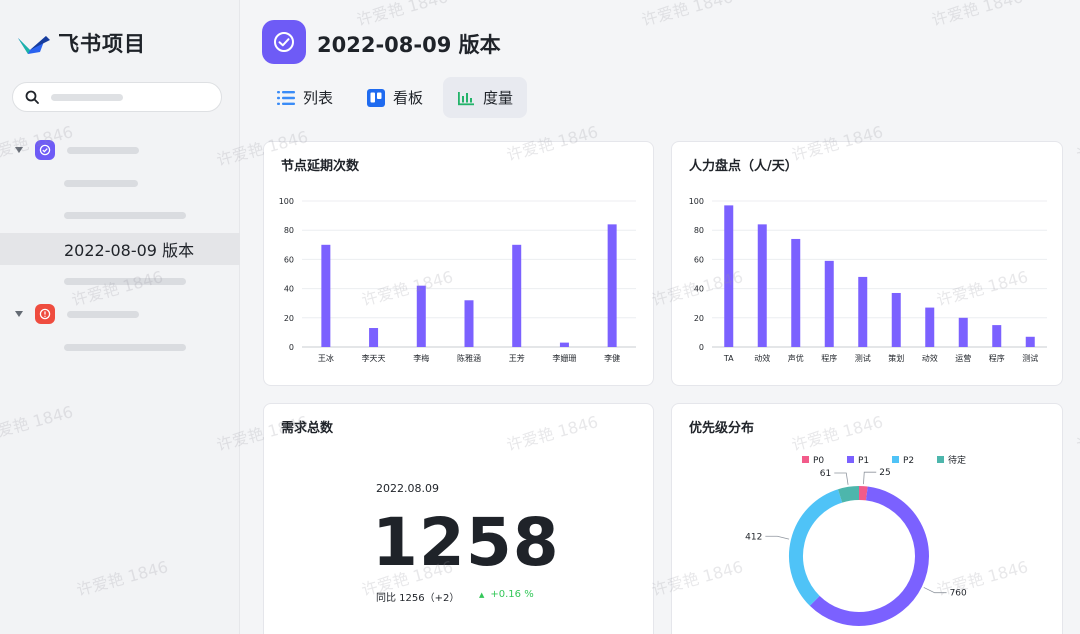  What do you see at coordinates (45, 150) in the screenshot?
I see `check-circle-icon` at bounding box center [45, 150].